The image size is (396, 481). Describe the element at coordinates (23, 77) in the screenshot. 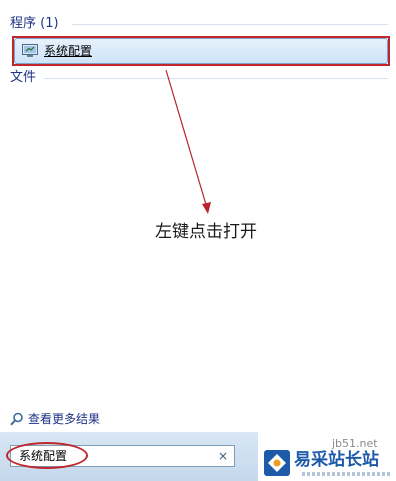

I see `files-section-header: 文件` at that location.